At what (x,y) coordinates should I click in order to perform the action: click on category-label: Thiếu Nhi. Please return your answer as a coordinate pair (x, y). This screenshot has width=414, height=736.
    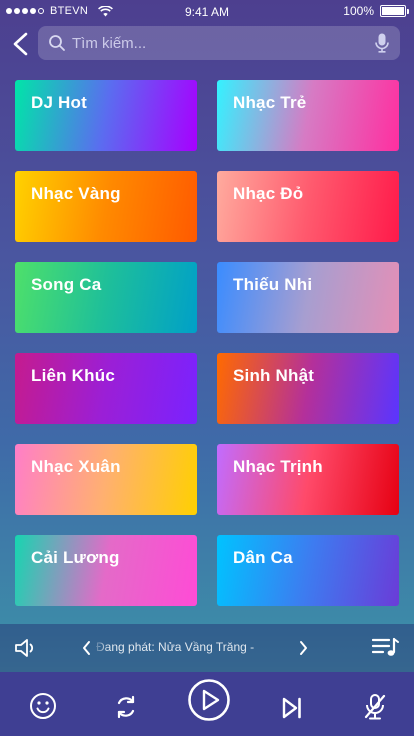
    Looking at the image, I should click on (273, 284).